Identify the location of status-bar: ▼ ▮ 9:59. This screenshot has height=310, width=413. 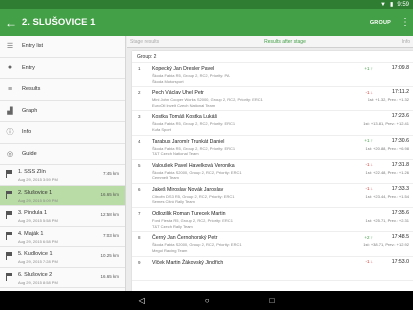
(206, 4).